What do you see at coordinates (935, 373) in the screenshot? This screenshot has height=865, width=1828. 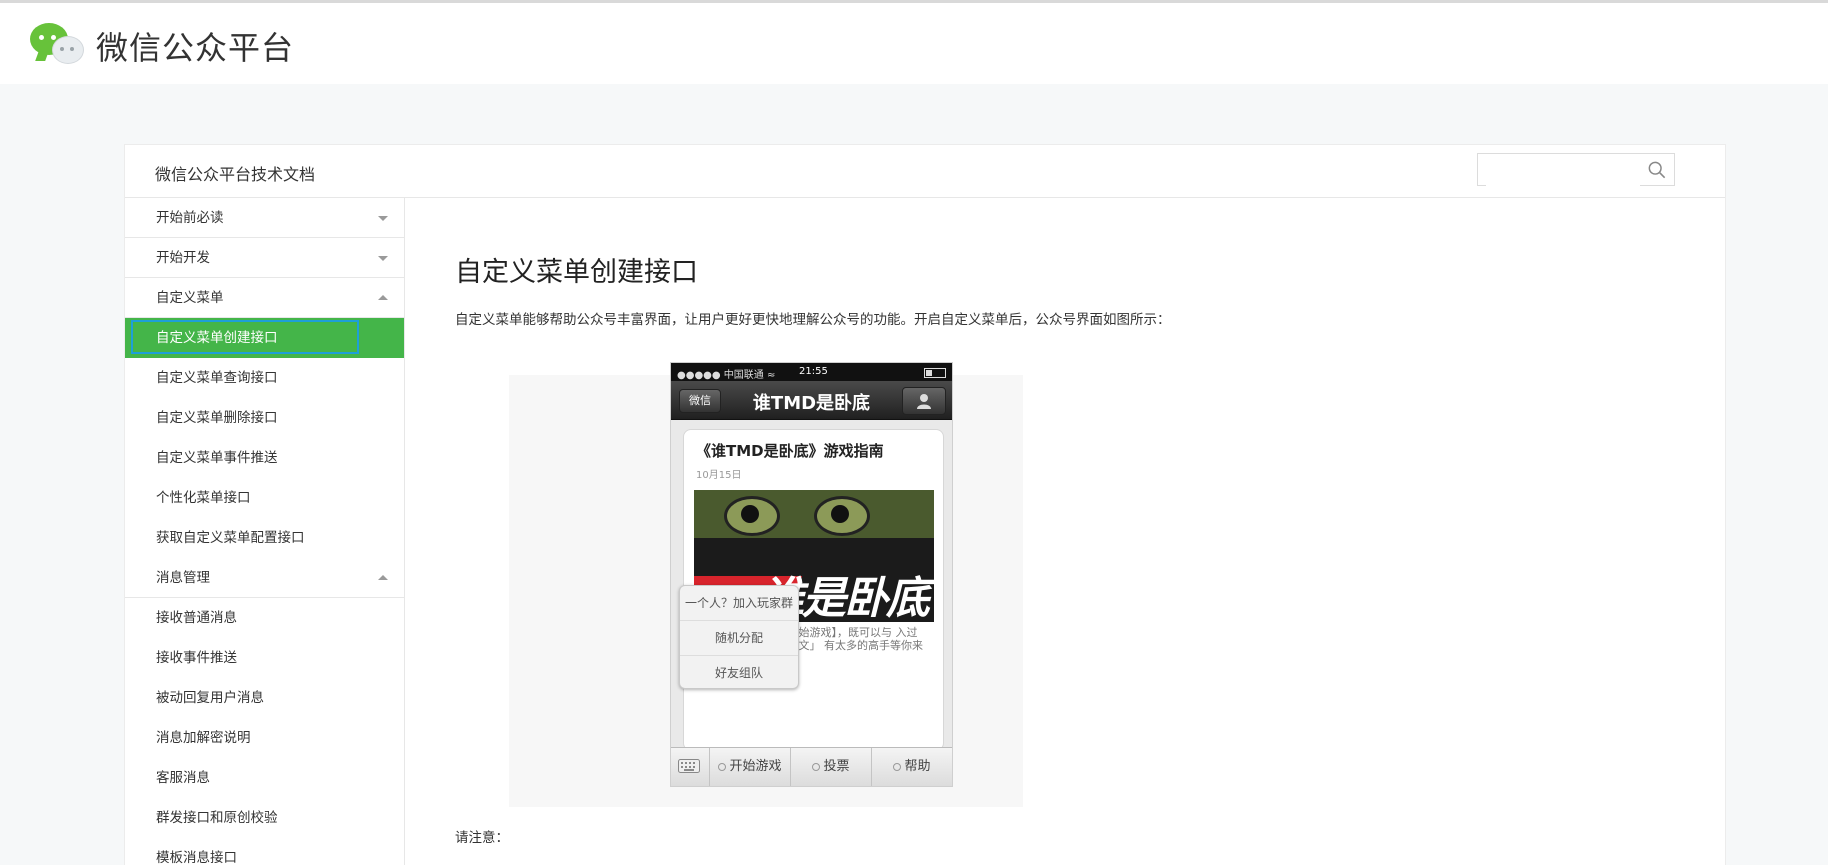 I see `battery-icon` at bounding box center [935, 373].